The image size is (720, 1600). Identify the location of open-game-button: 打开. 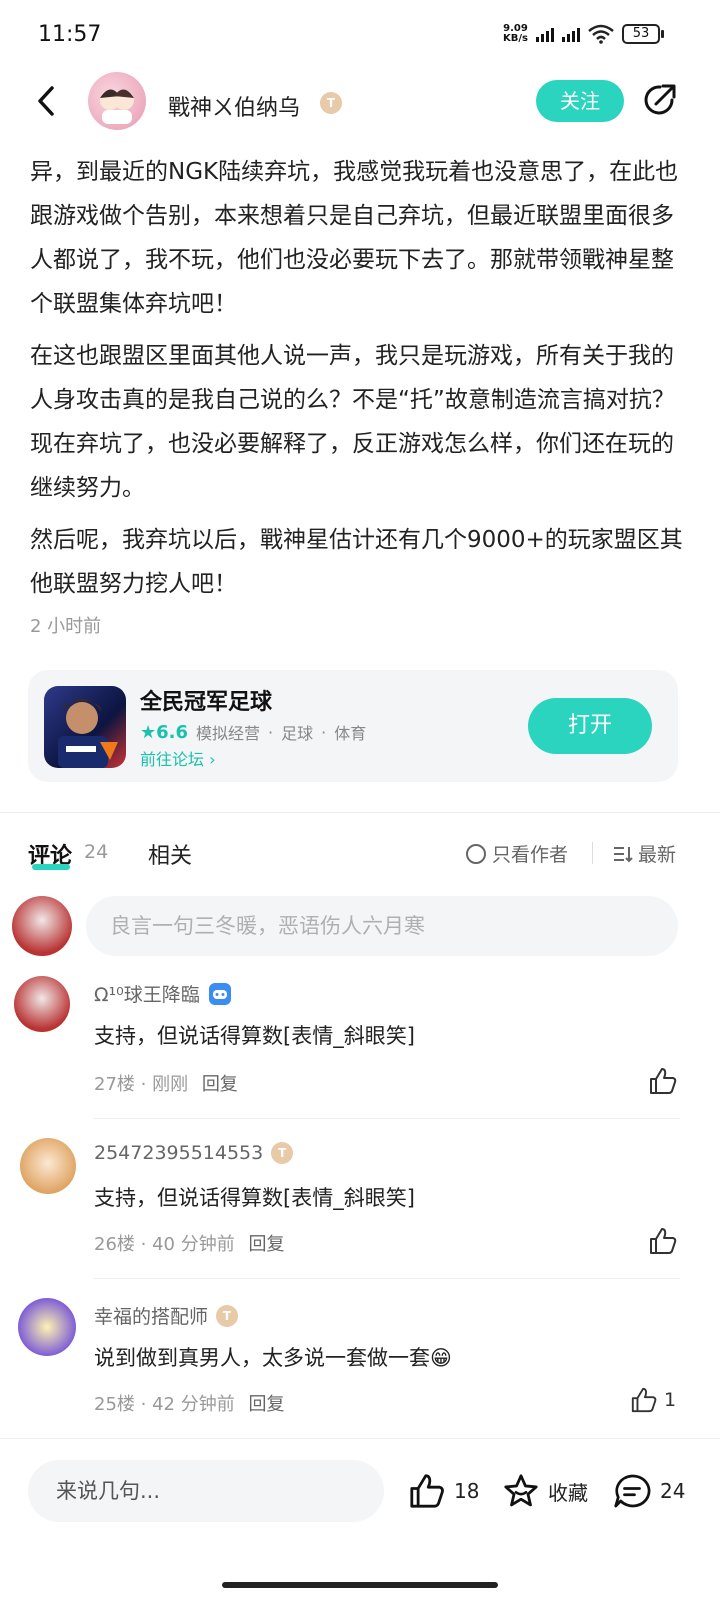
(590, 726).